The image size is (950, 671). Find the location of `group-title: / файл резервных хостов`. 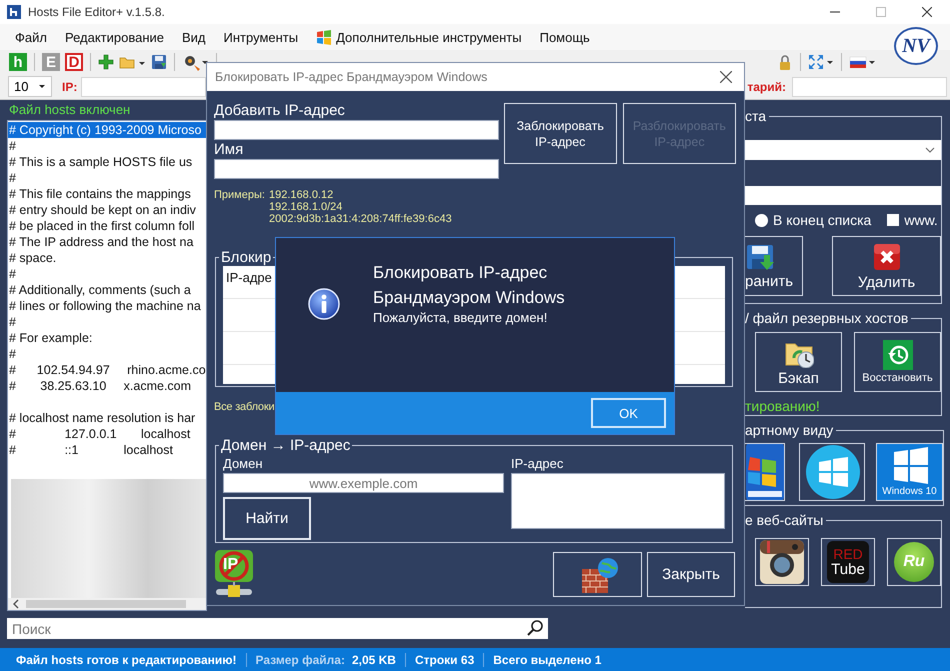

group-title: / файл резервных хостов is located at coordinates (827, 318).